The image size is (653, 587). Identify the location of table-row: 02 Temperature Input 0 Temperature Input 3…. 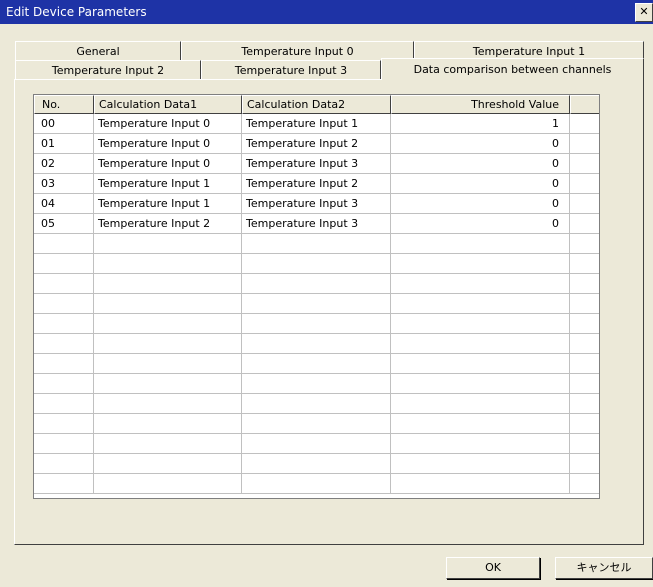
(316, 164).